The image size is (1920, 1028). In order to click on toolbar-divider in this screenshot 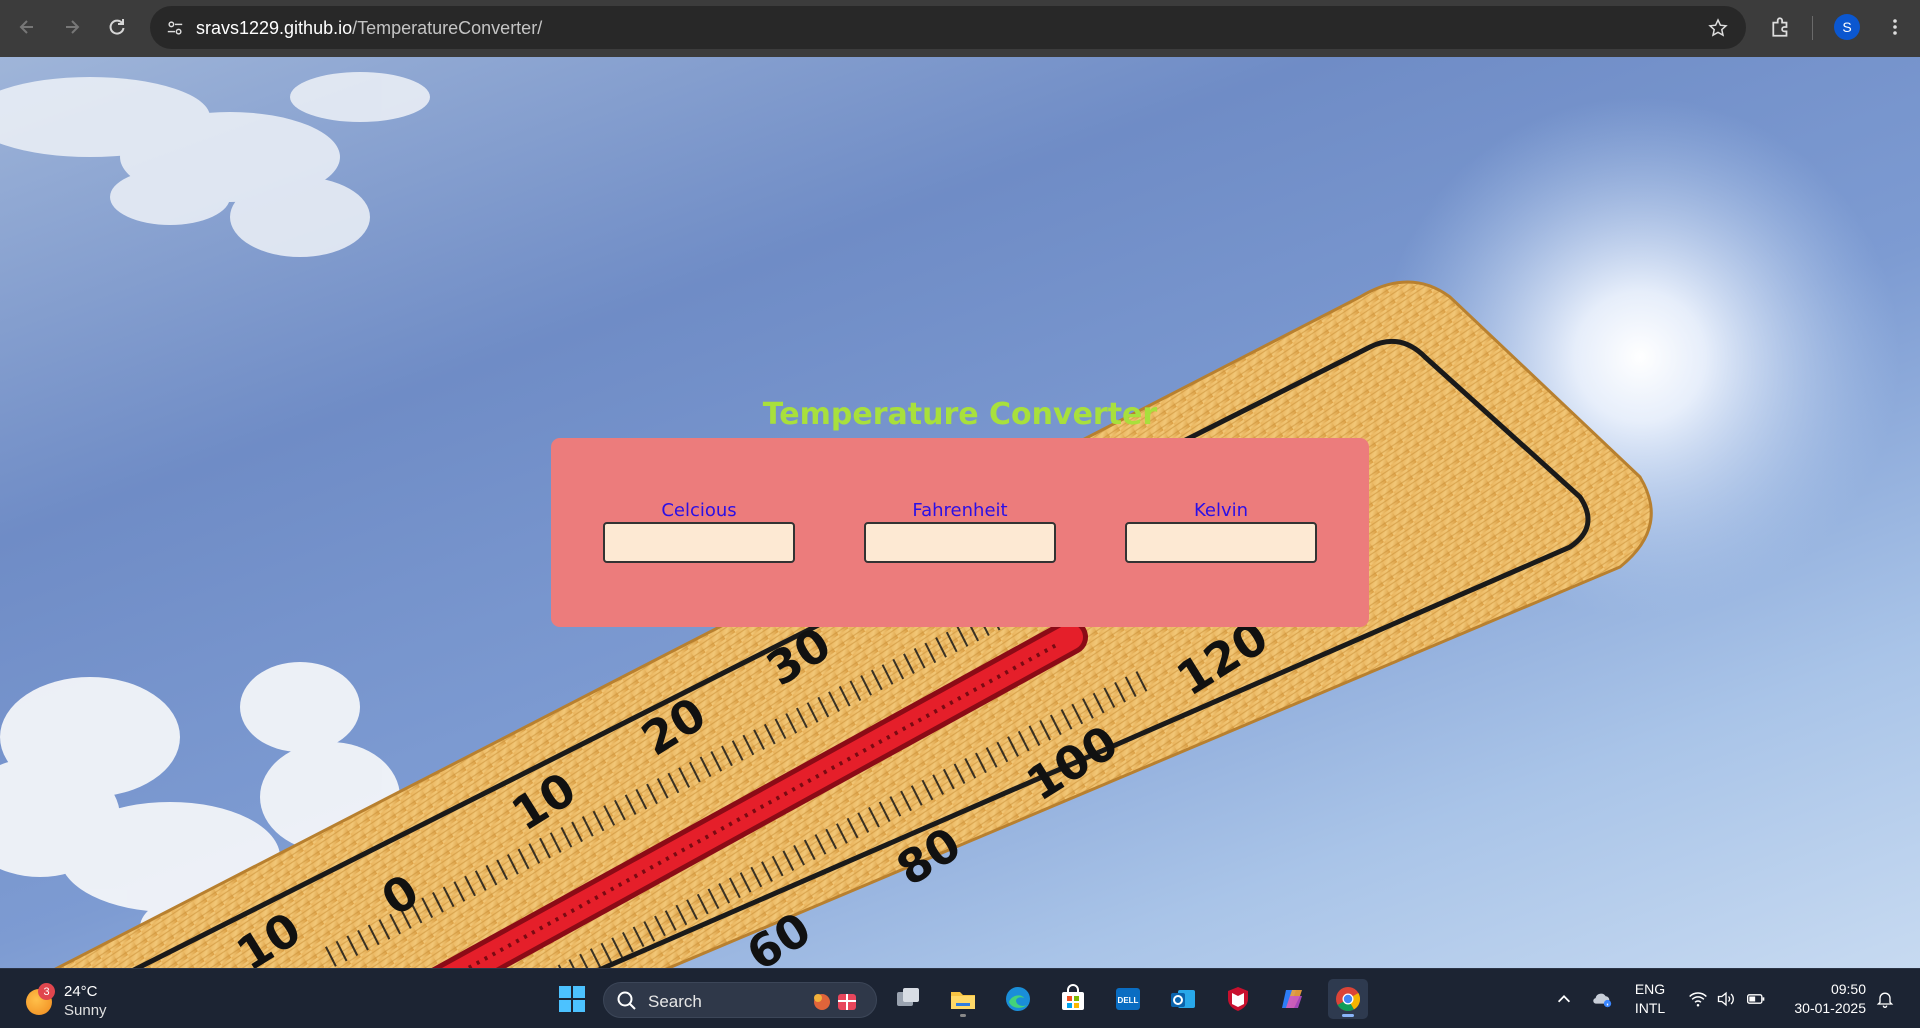, I will do `click(1812, 28)`.